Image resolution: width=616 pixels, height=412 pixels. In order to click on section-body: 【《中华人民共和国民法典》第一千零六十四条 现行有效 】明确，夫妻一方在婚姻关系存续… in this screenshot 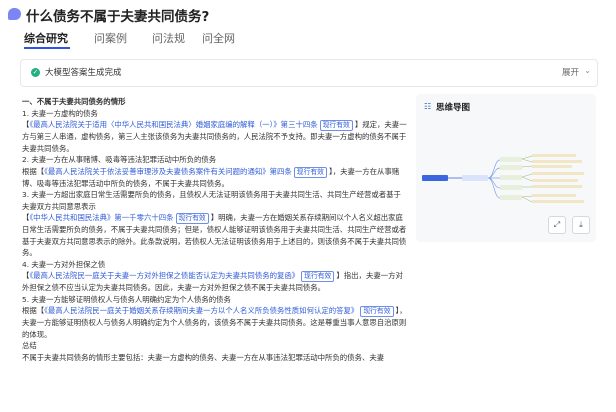, I will do `click(214, 235)`.